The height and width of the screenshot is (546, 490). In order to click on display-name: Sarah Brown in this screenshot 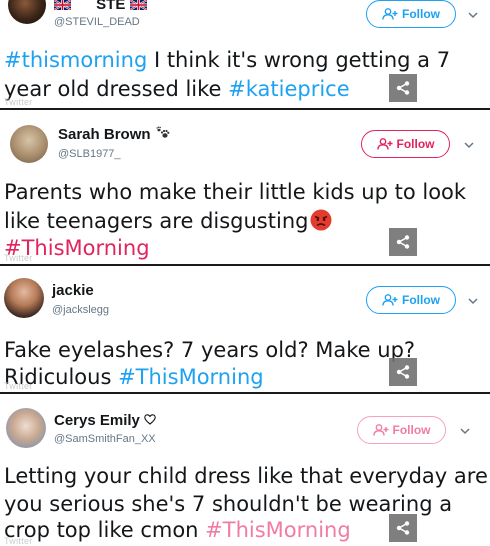, I will do `click(114, 135)`.